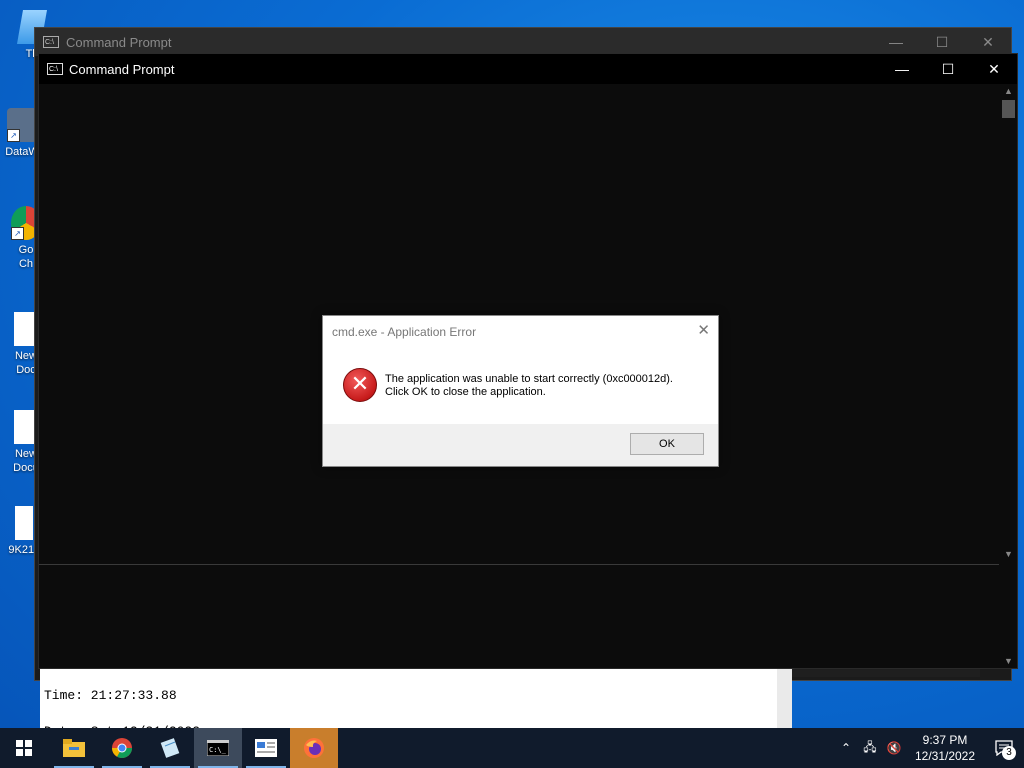 Image resolution: width=1024 pixels, height=768 pixels. What do you see at coordinates (360, 385) in the screenshot?
I see `error-x-icon: ✕` at bounding box center [360, 385].